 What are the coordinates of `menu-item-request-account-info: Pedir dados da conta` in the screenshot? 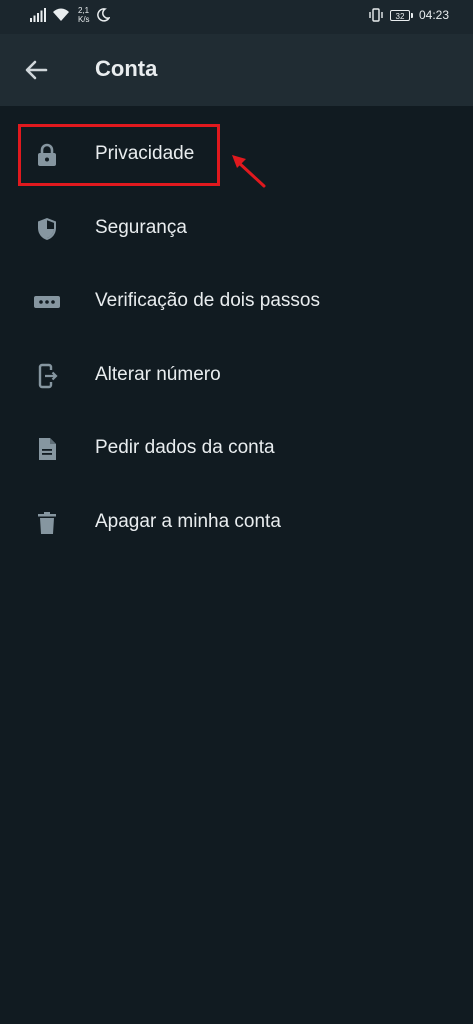 It's located at (236, 449).